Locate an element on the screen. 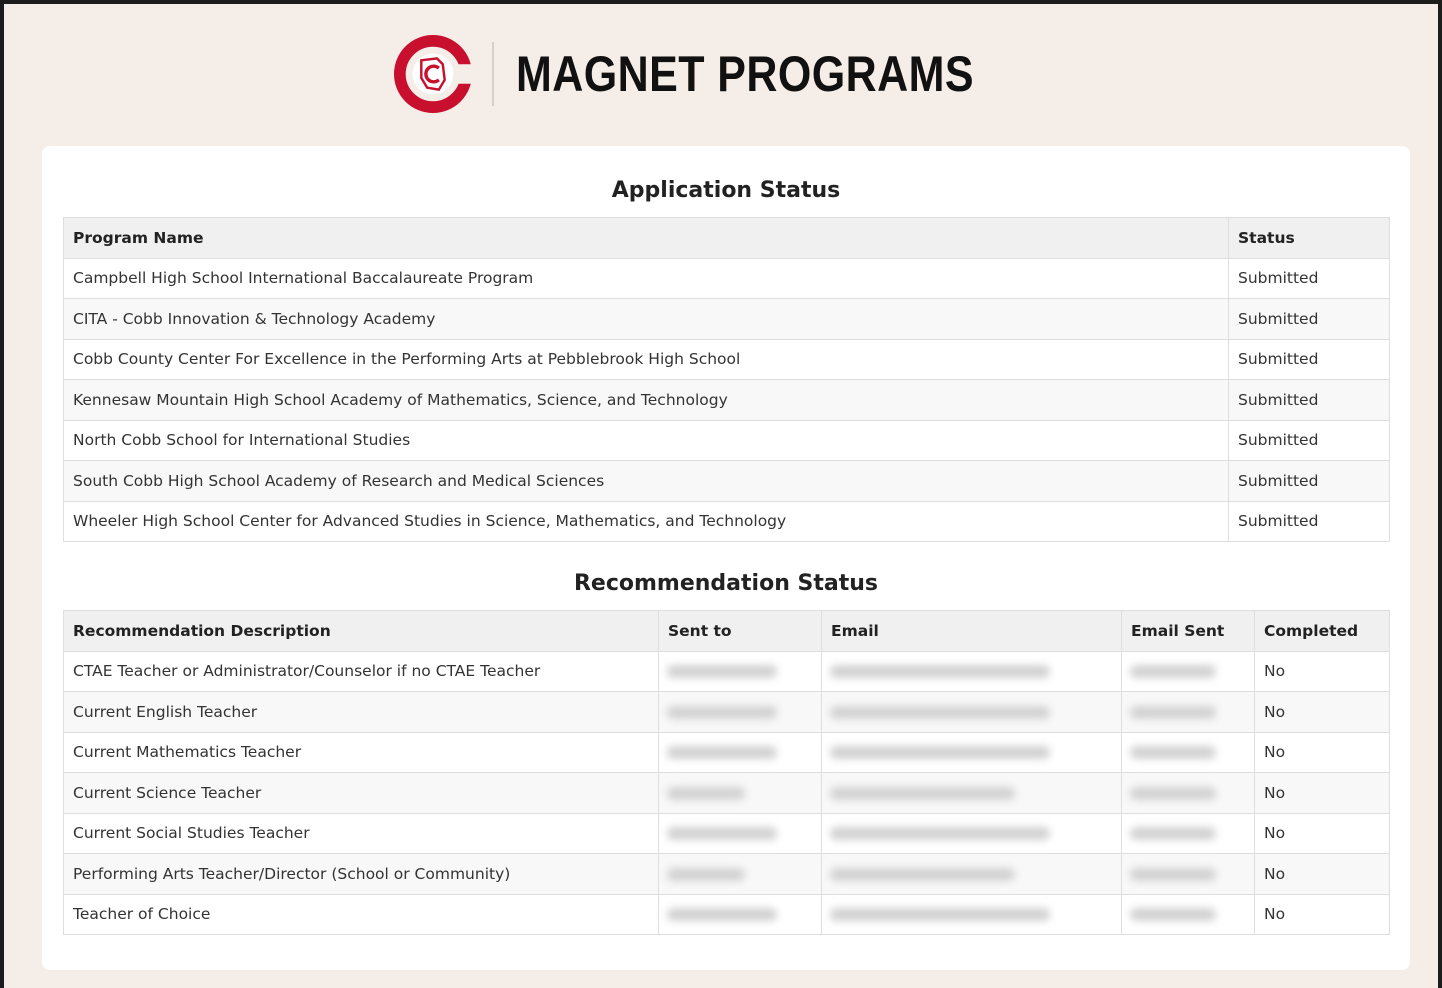  recommendation-description: Teacher of Choice is located at coordinates (361, 914).